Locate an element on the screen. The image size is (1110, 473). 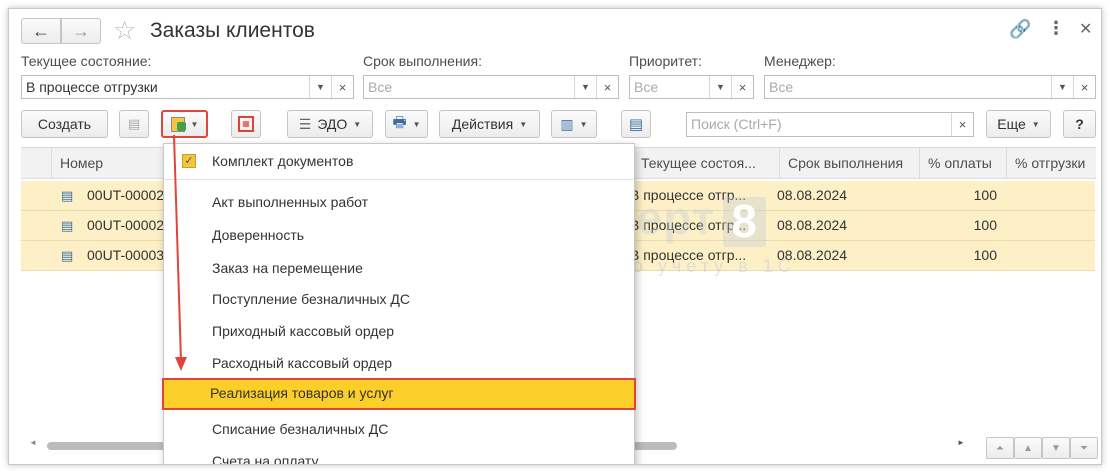
actions-button-label: Действия is located at coordinates (482, 124).